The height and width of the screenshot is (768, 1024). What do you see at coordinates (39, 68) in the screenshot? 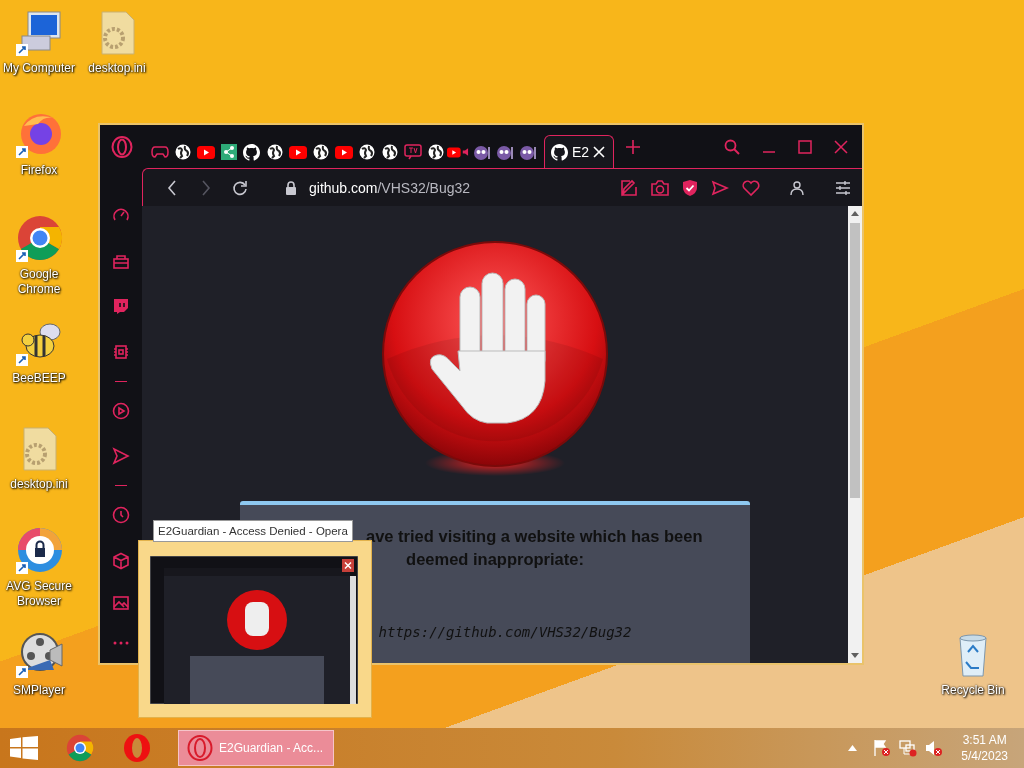
I see `desktop-icon-label: My Computer` at bounding box center [39, 68].